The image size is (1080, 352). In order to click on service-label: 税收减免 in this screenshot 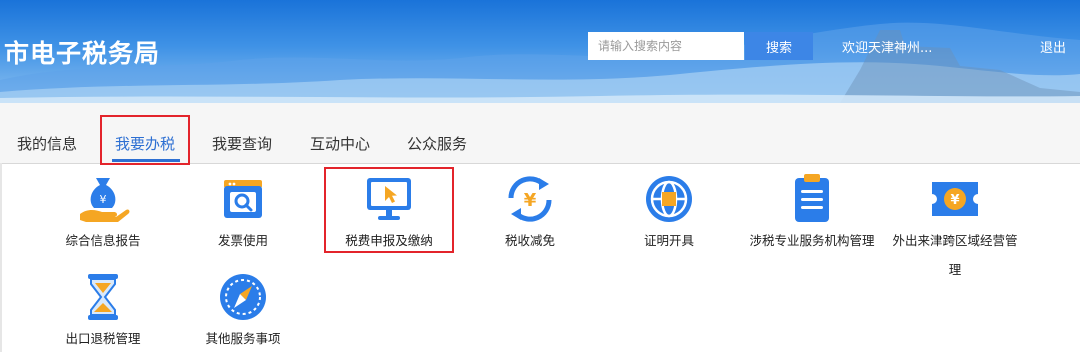, I will do `click(529, 240)`.